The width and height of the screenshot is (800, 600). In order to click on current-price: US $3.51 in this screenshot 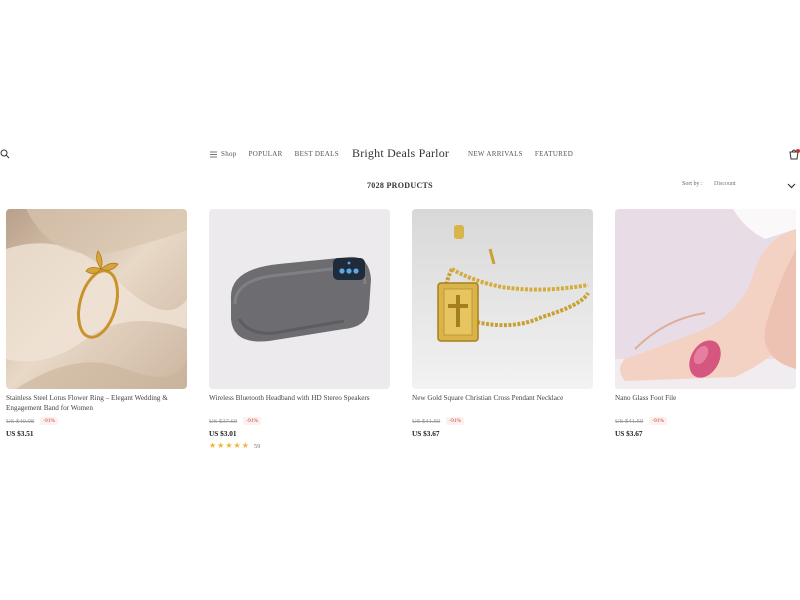, I will do `click(20, 433)`.